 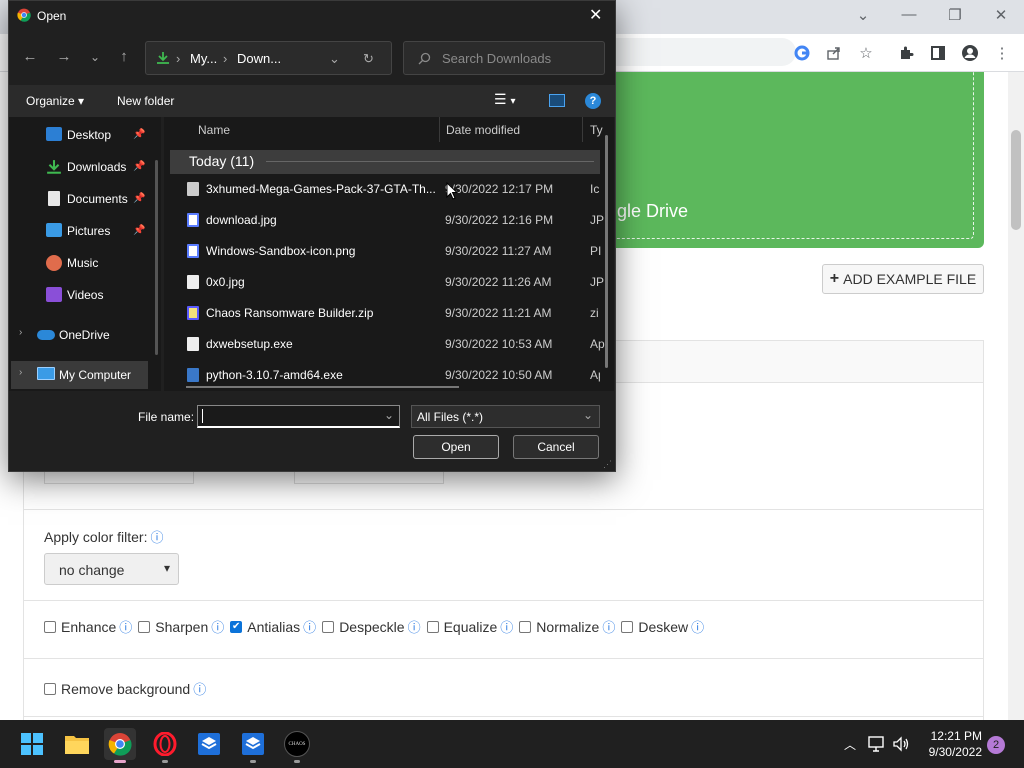 I want to click on file-type-select: All Files (*.*) ⌄, so click(x=505, y=416).